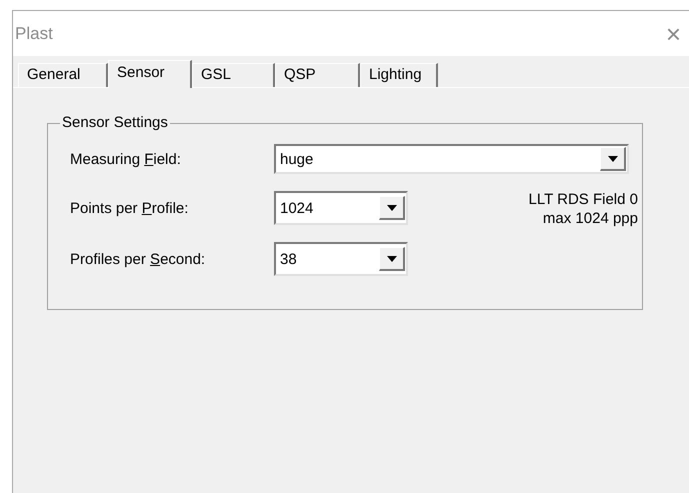 The height and width of the screenshot is (493, 689). What do you see at coordinates (341, 259) in the screenshot?
I see `dropdown-field: 38` at bounding box center [341, 259].